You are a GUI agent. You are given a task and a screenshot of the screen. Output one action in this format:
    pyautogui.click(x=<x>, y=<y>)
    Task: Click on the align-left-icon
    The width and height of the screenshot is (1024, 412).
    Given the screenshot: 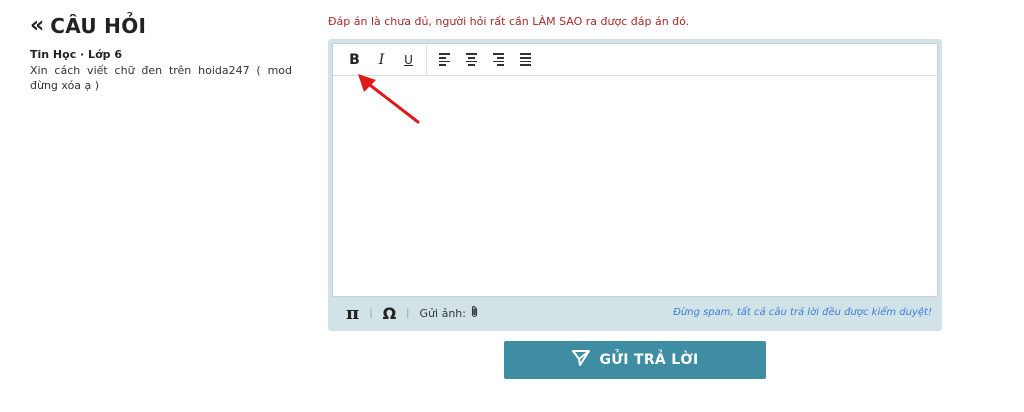 What is the action you would take?
    pyautogui.click(x=444, y=59)
    